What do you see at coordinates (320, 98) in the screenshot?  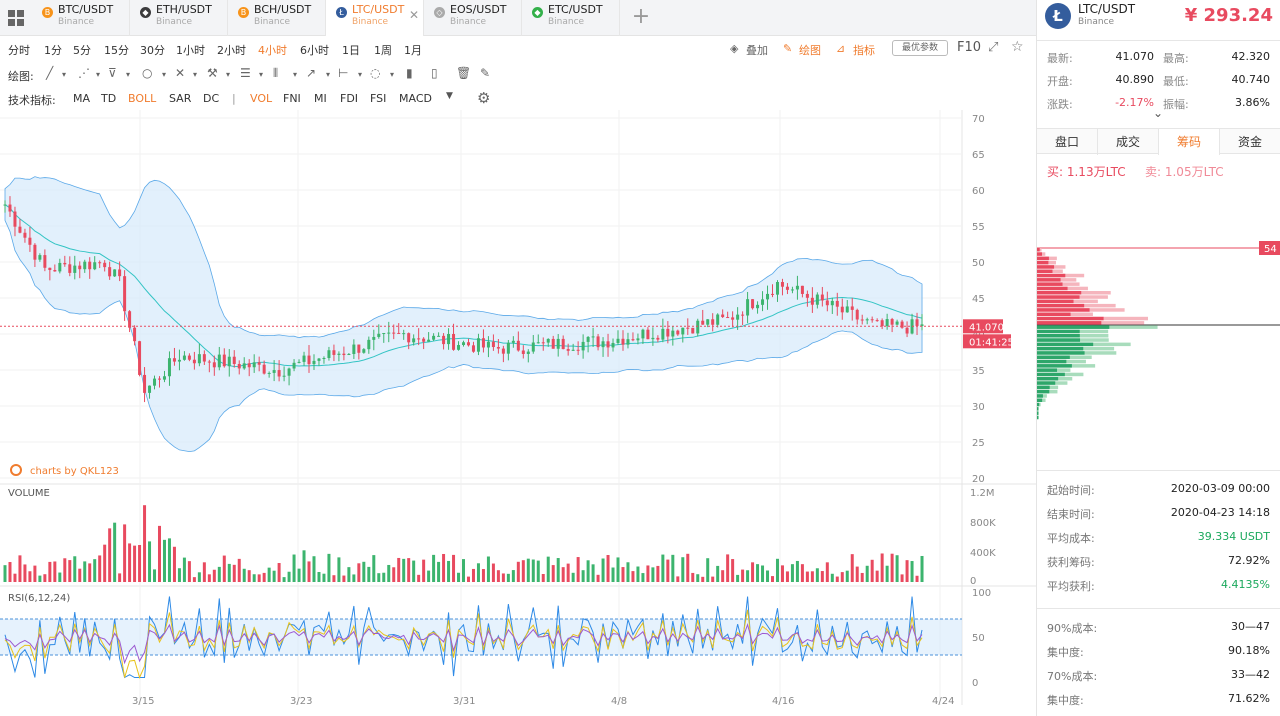 I see `indicator-mi: MI` at bounding box center [320, 98].